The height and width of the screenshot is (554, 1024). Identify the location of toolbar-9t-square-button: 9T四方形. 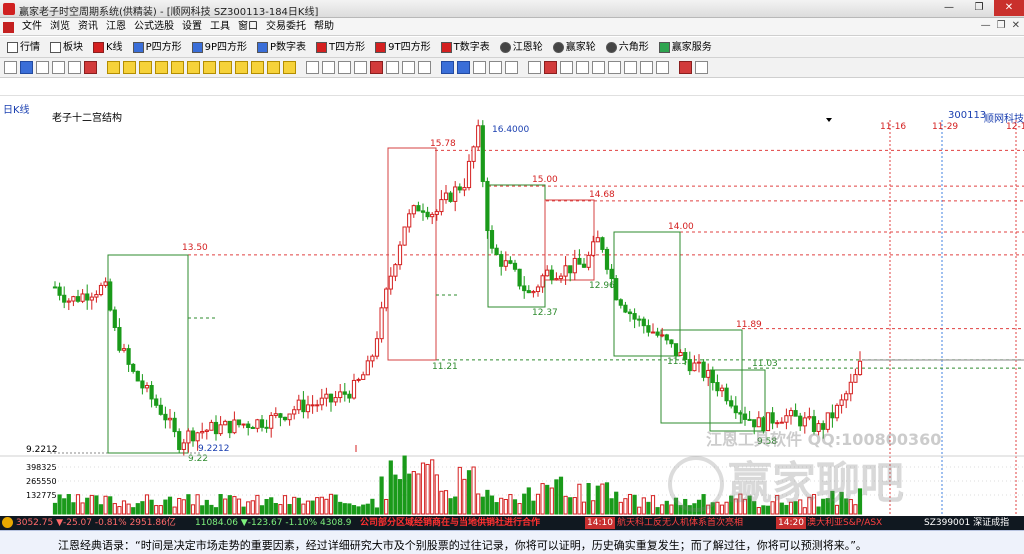
(402, 47).